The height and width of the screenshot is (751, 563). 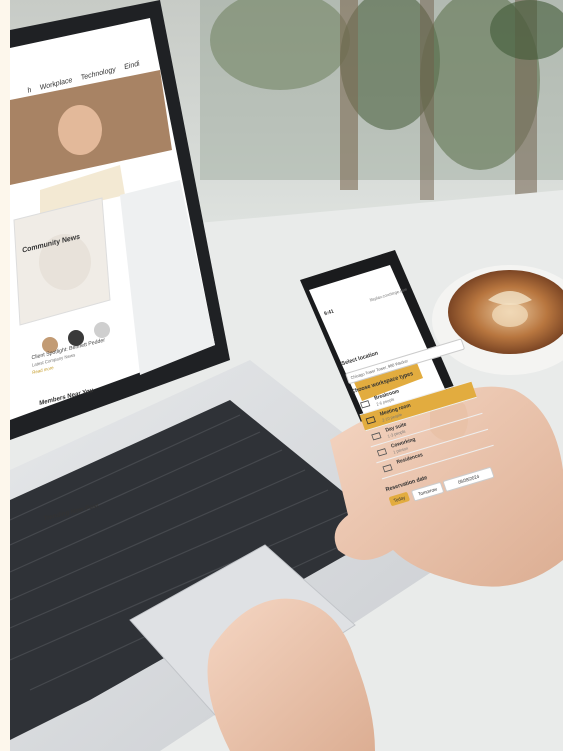 What do you see at coordinates (329, 313) in the screenshot?
I see `status-time: 9:41` at bounding box center [329, 313].